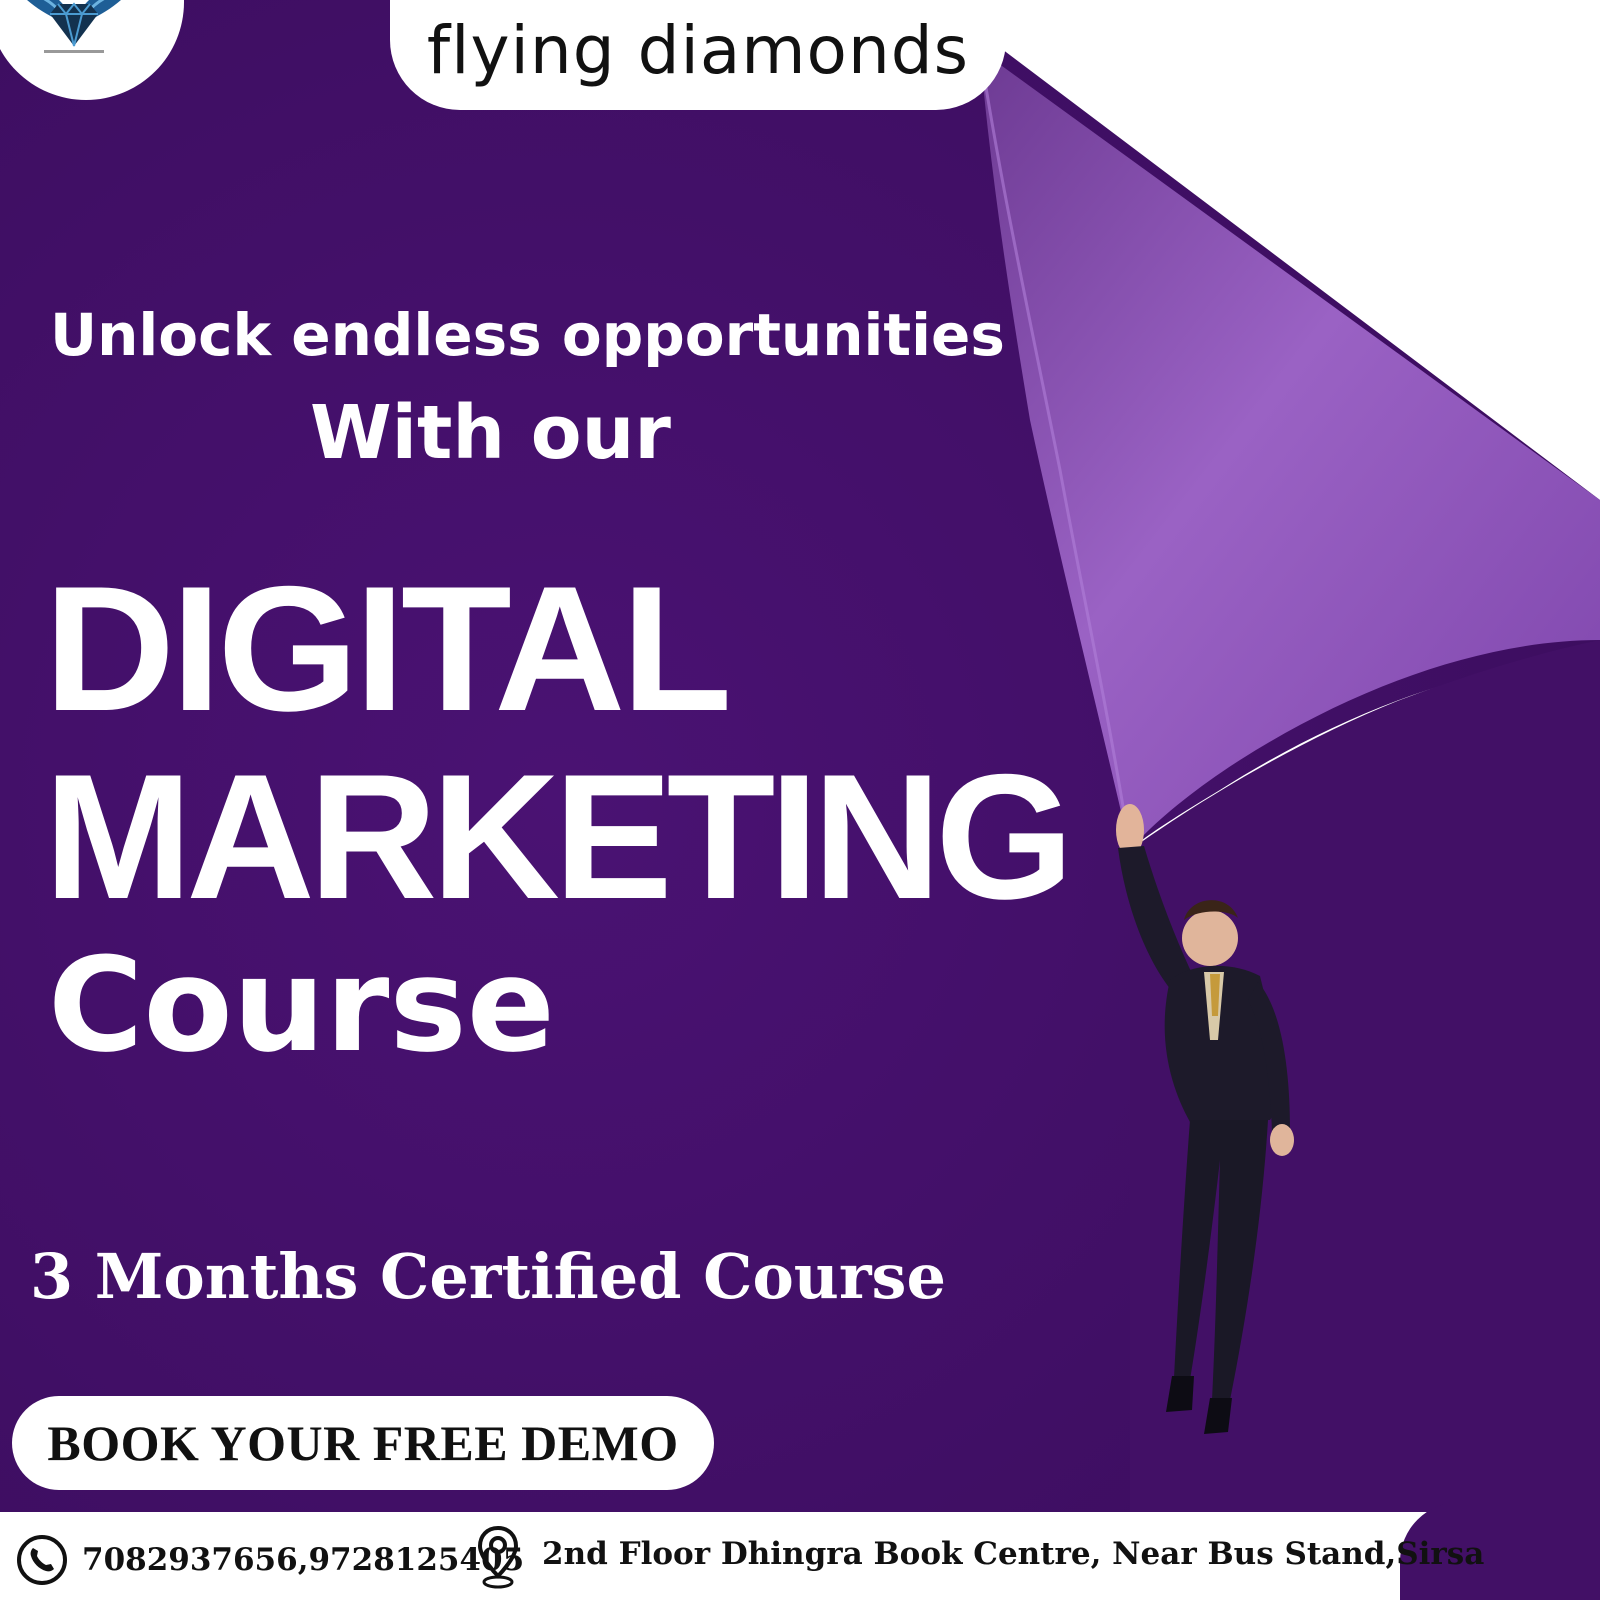  I want to click on course-title-course: Course, so click(301, 1005).